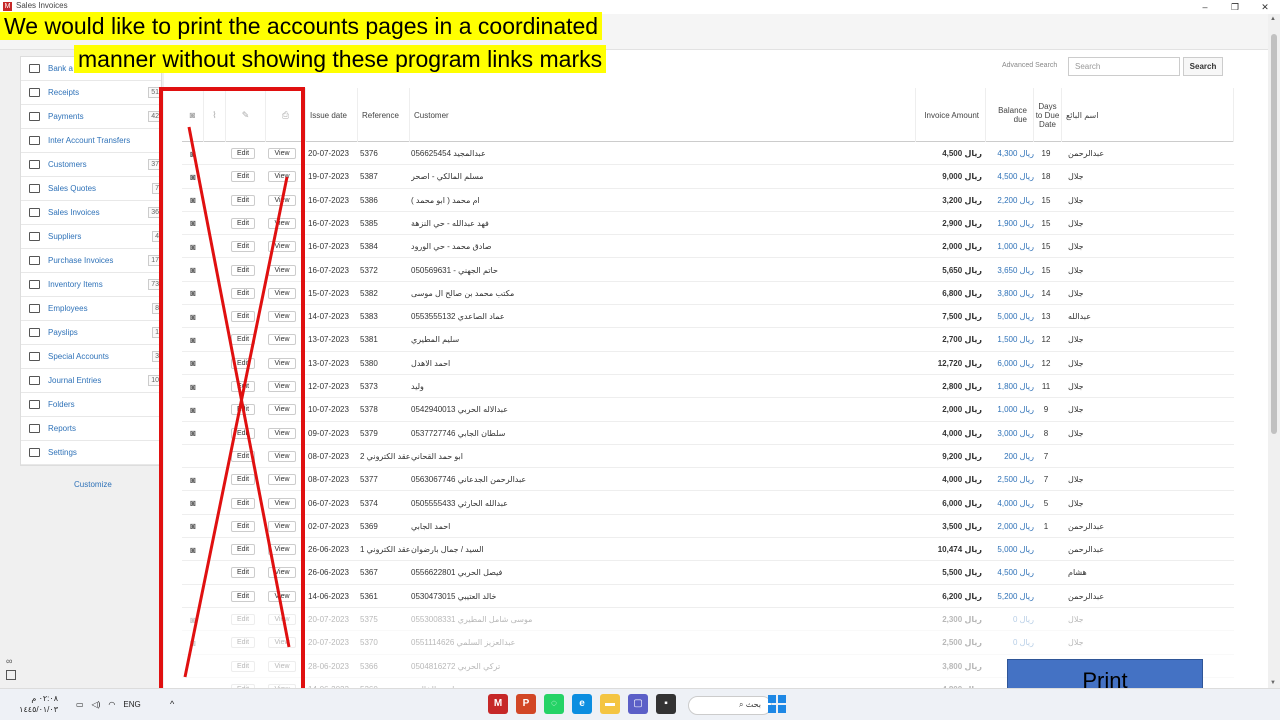  Describe the element at coordinates (91, 453) in the screenshot. I see `sidebar-item: Settings` at that location.